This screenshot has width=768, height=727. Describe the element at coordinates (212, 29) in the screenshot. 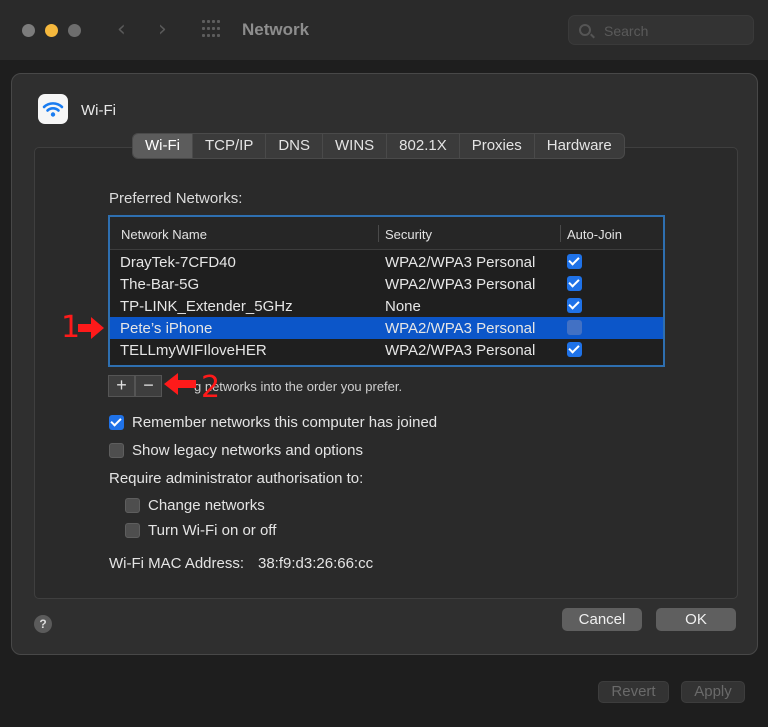

I see `show-all-grid-icon` at that location.